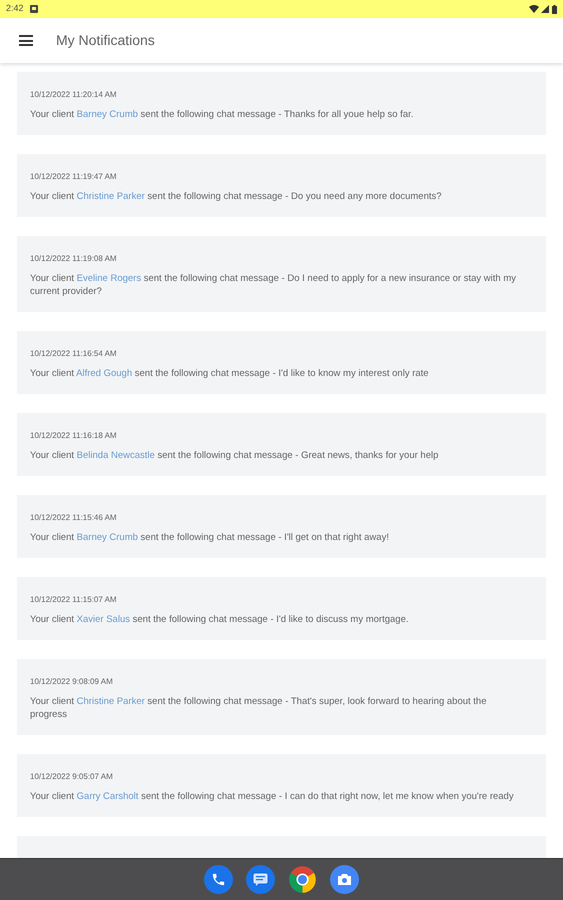 The width and height of the screenshot is (563, 900). Describe the element at coordinates (272, 796) in the screenshot. I see `notification-message: Your client Garry Carsholt sent the following chat message - I can do that right now, let me know when you're ready` at that location.